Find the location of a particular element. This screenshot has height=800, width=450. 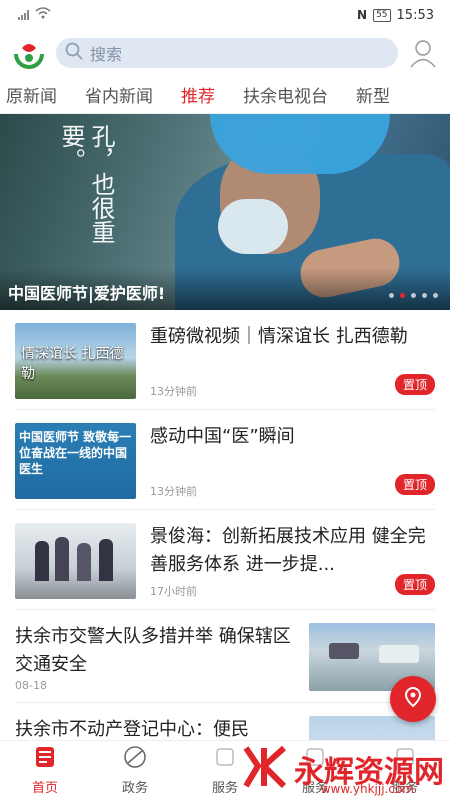

nav-home: 首页 is located at coordinates (45, 770).